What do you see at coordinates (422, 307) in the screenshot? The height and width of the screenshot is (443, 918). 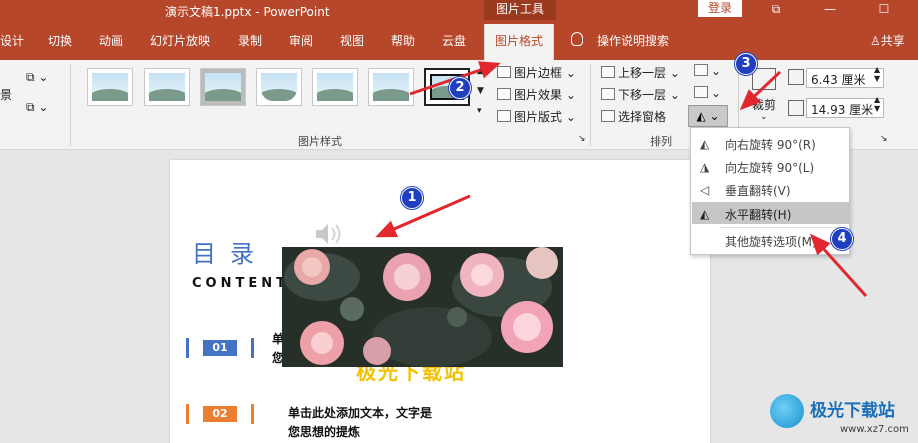 I see `selected-roses-picture` at bounding box center [422, 307].